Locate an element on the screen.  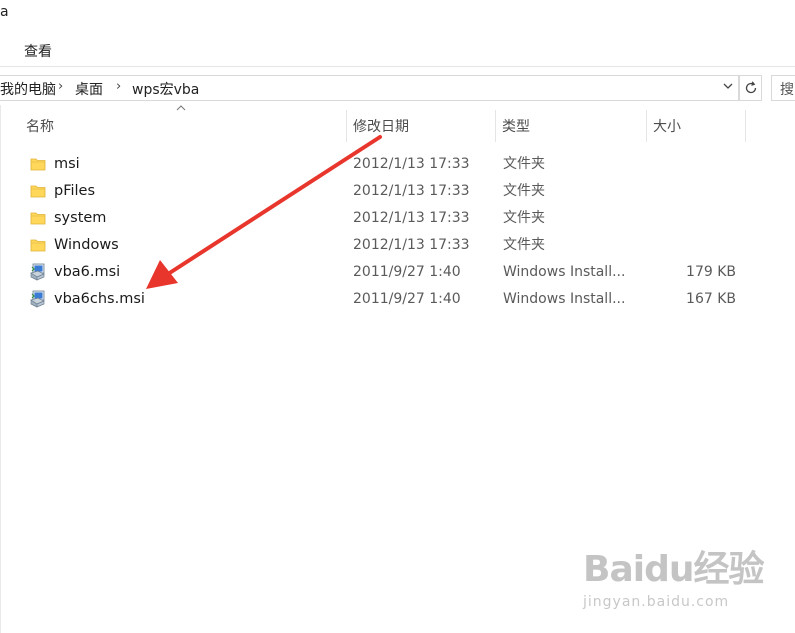
file-row-windows: Windows 2012/1/13 17:33 文件夹 is located at coordinates (390, 245).